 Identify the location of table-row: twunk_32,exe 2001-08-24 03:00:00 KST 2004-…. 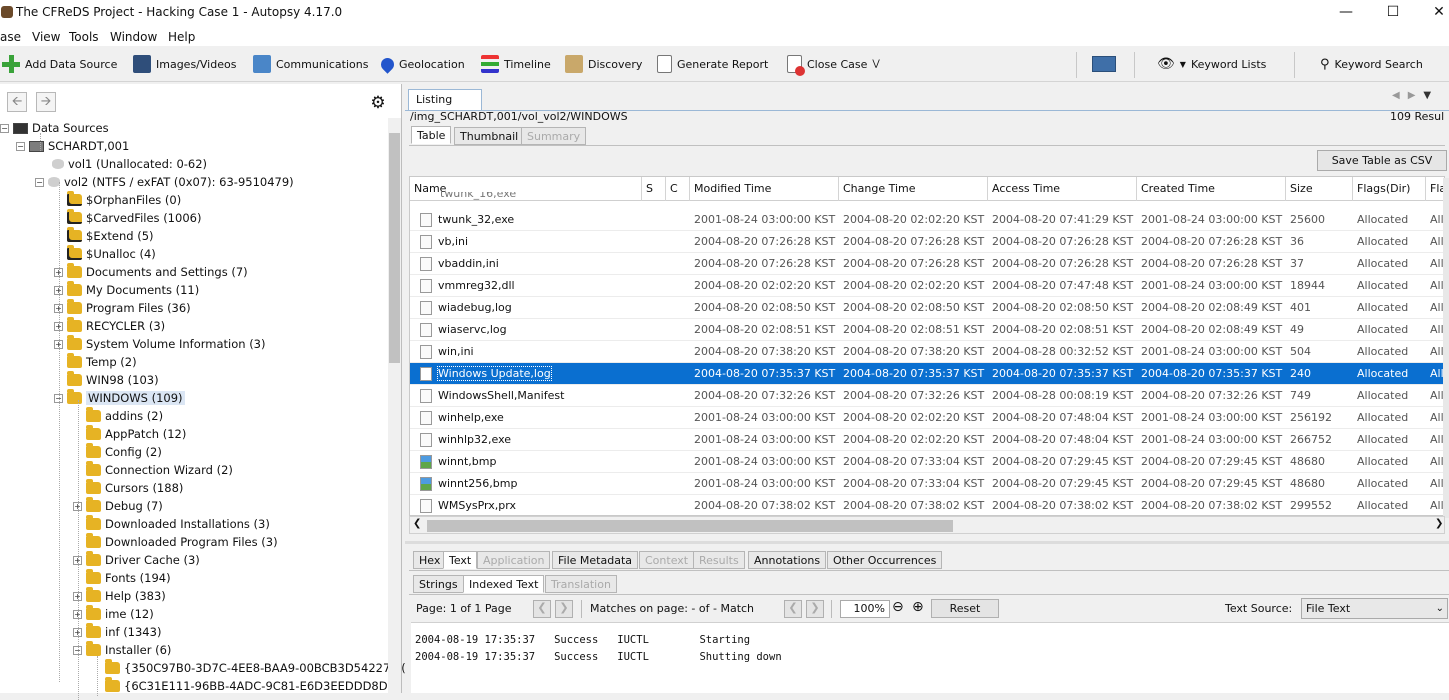
(927, 220).